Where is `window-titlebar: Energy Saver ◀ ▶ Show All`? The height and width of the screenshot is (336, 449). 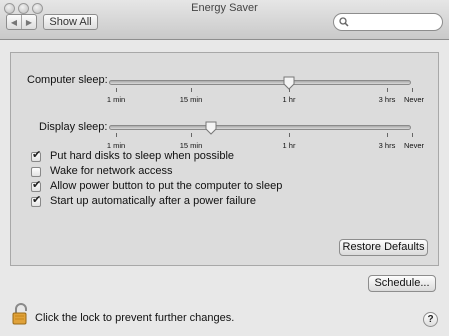 window-titlebar: Energy Saver ◀ ▶ Show All is located at coordinates (224, 20).